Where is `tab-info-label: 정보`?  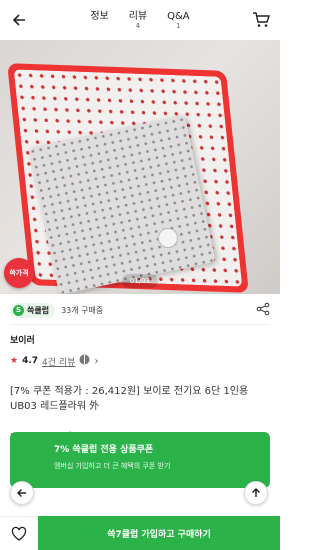 tab-info-label: 정보 is located at coordinates (99, 16).